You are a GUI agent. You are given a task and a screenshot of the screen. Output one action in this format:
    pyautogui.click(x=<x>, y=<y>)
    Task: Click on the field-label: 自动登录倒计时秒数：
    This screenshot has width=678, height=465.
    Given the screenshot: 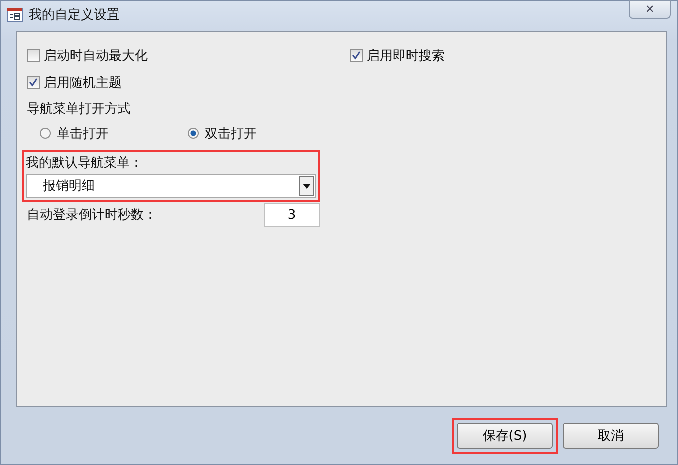 What is the action you would take?
    pyautogui.click(x=92, y=215)
    